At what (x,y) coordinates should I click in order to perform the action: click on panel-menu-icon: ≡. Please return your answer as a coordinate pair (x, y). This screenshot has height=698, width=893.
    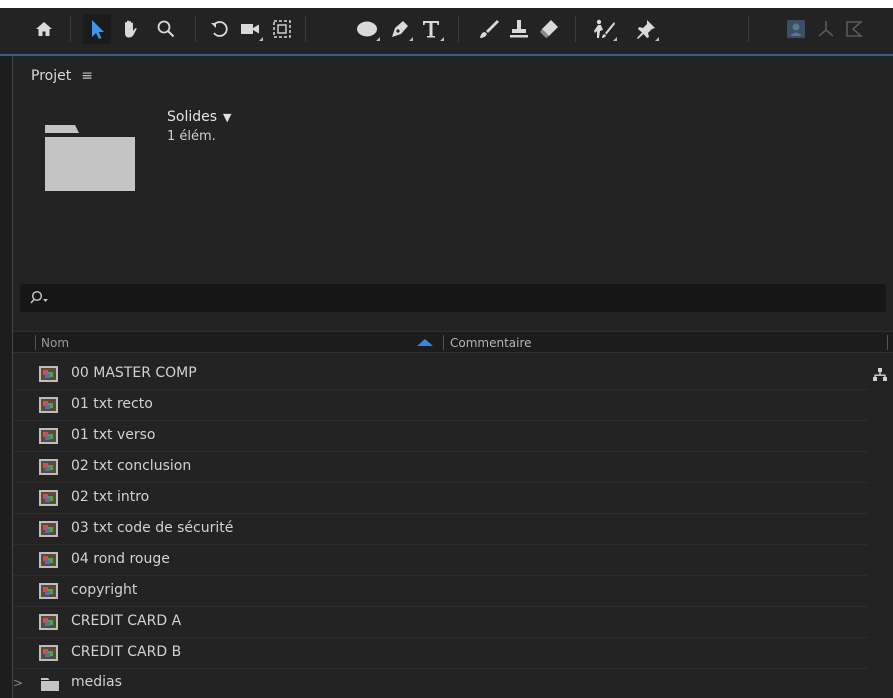
    Looking at the image, I should click on (87, 76).